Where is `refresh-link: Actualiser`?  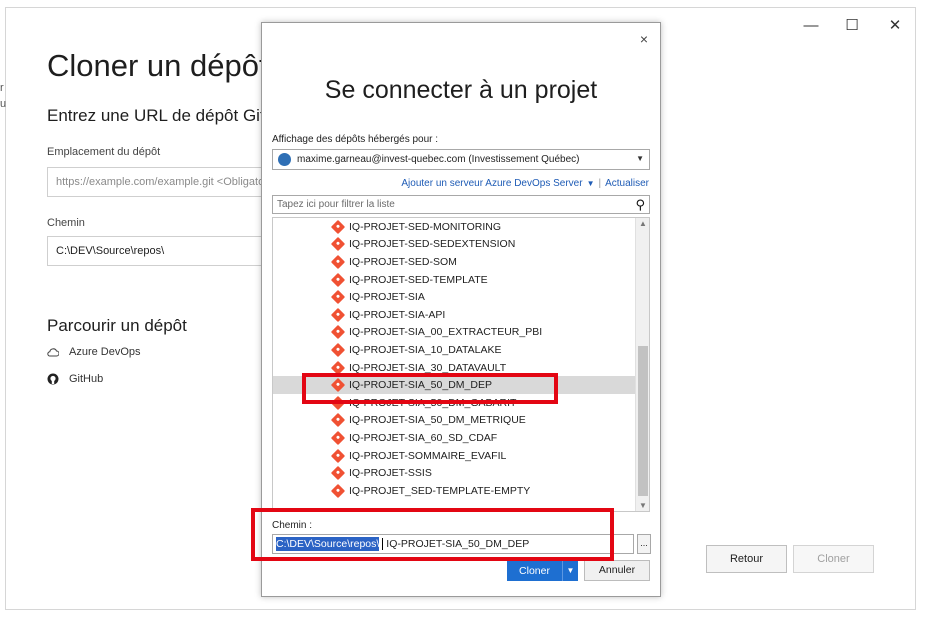 refresh-link: Actualiser is located at coordinates (627, 183).